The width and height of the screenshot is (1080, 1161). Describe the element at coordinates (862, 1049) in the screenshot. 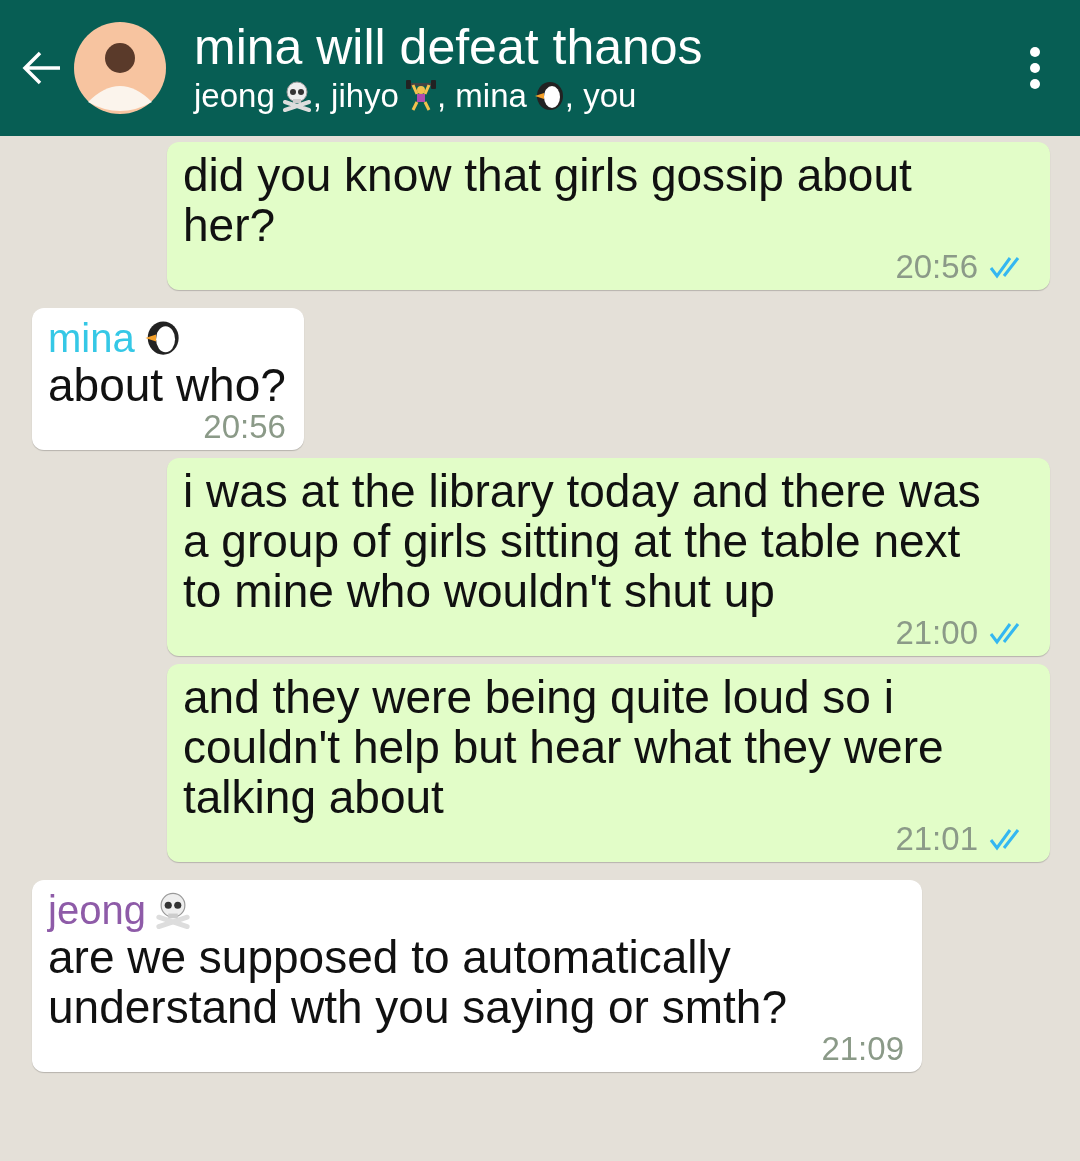

I see `message-time: 21:09` at that location.